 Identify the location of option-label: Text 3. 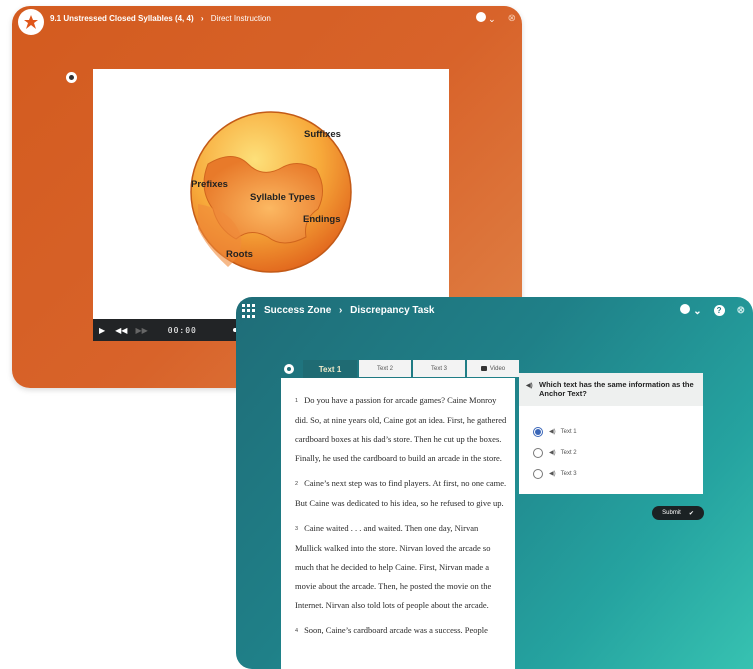
(568, 473).